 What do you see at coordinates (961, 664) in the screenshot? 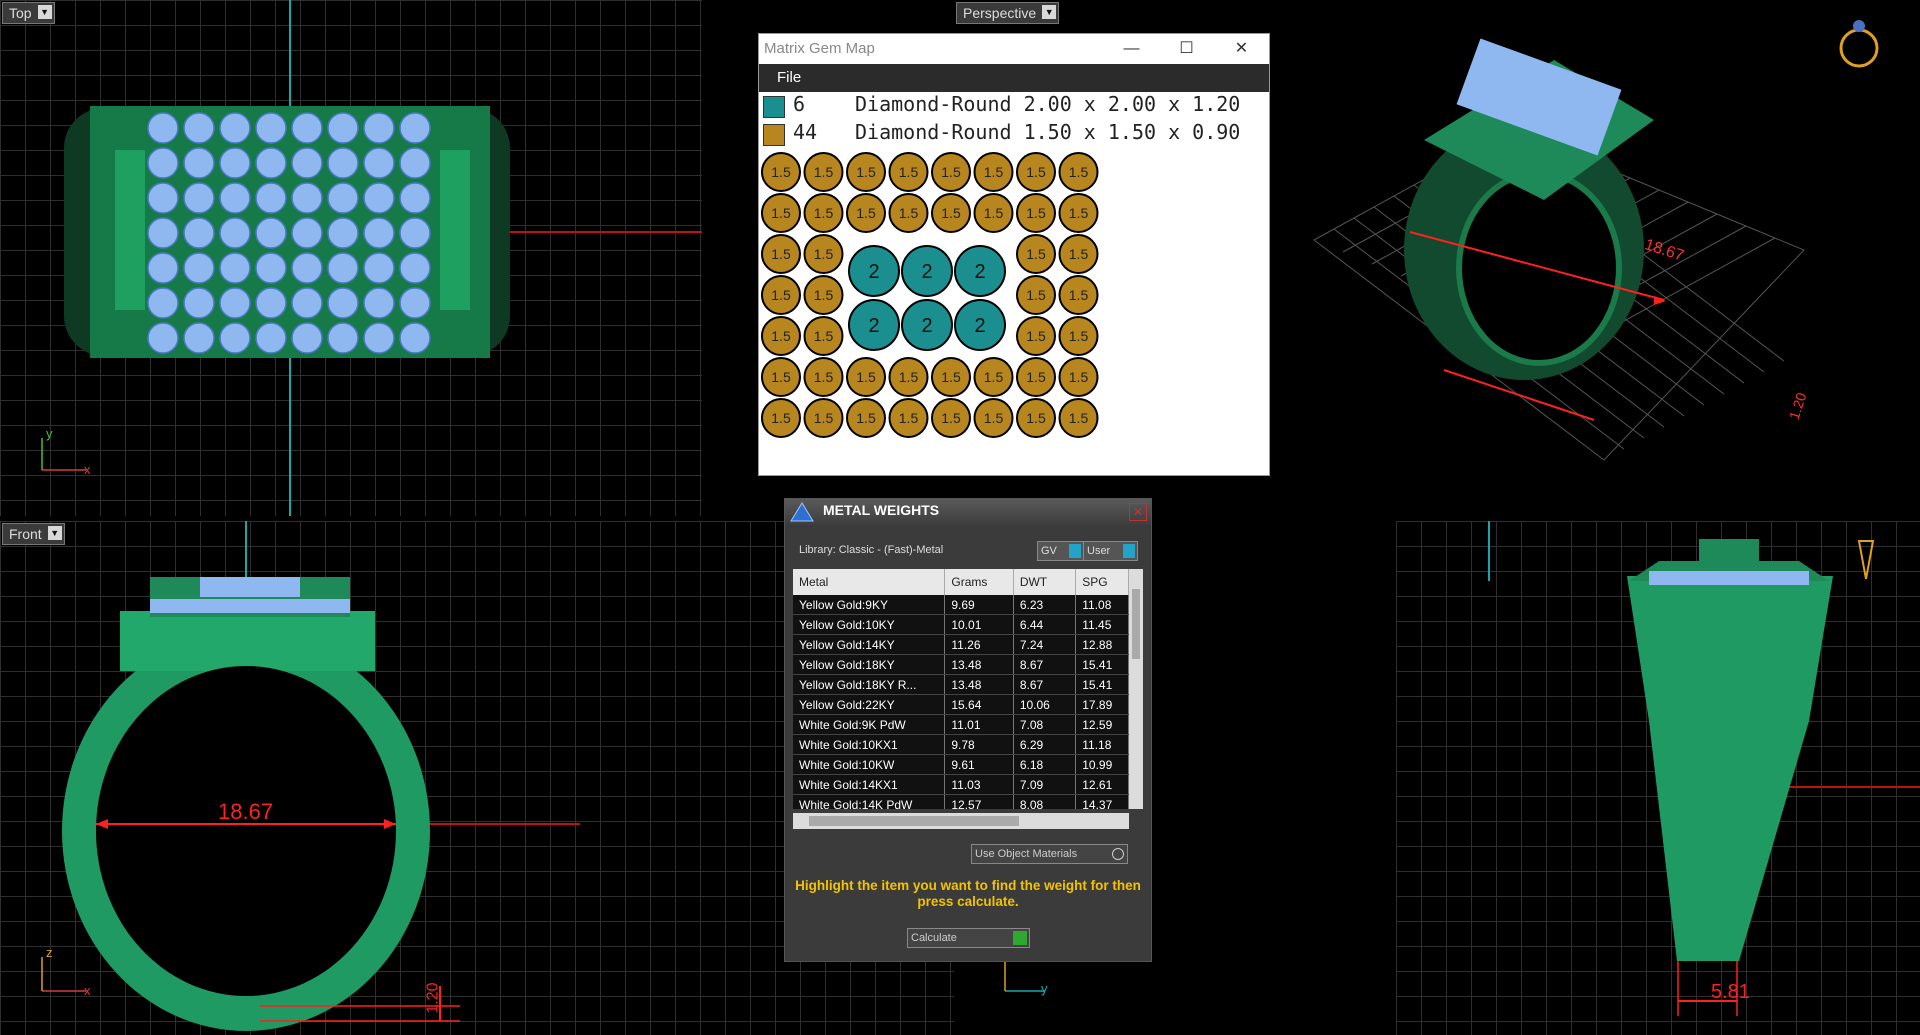
I see `table-row: Yellow Gold:18KY 13.48 8.67 15.41` at bounding box center [961, 664].